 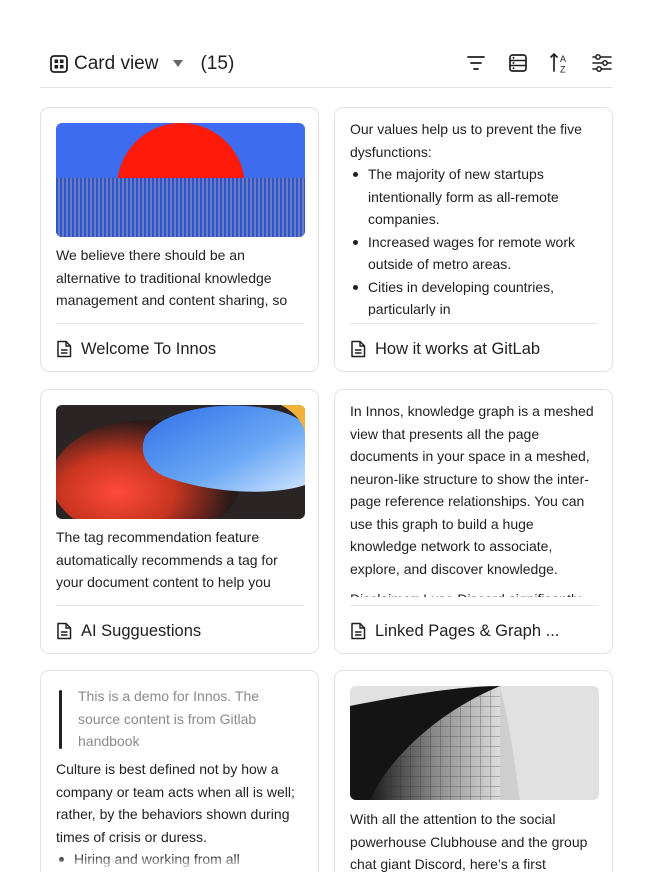 What do you see at coordinates (476, 63) in the screenshot?
I see `filter-icon` at bounding box center [476, 63].